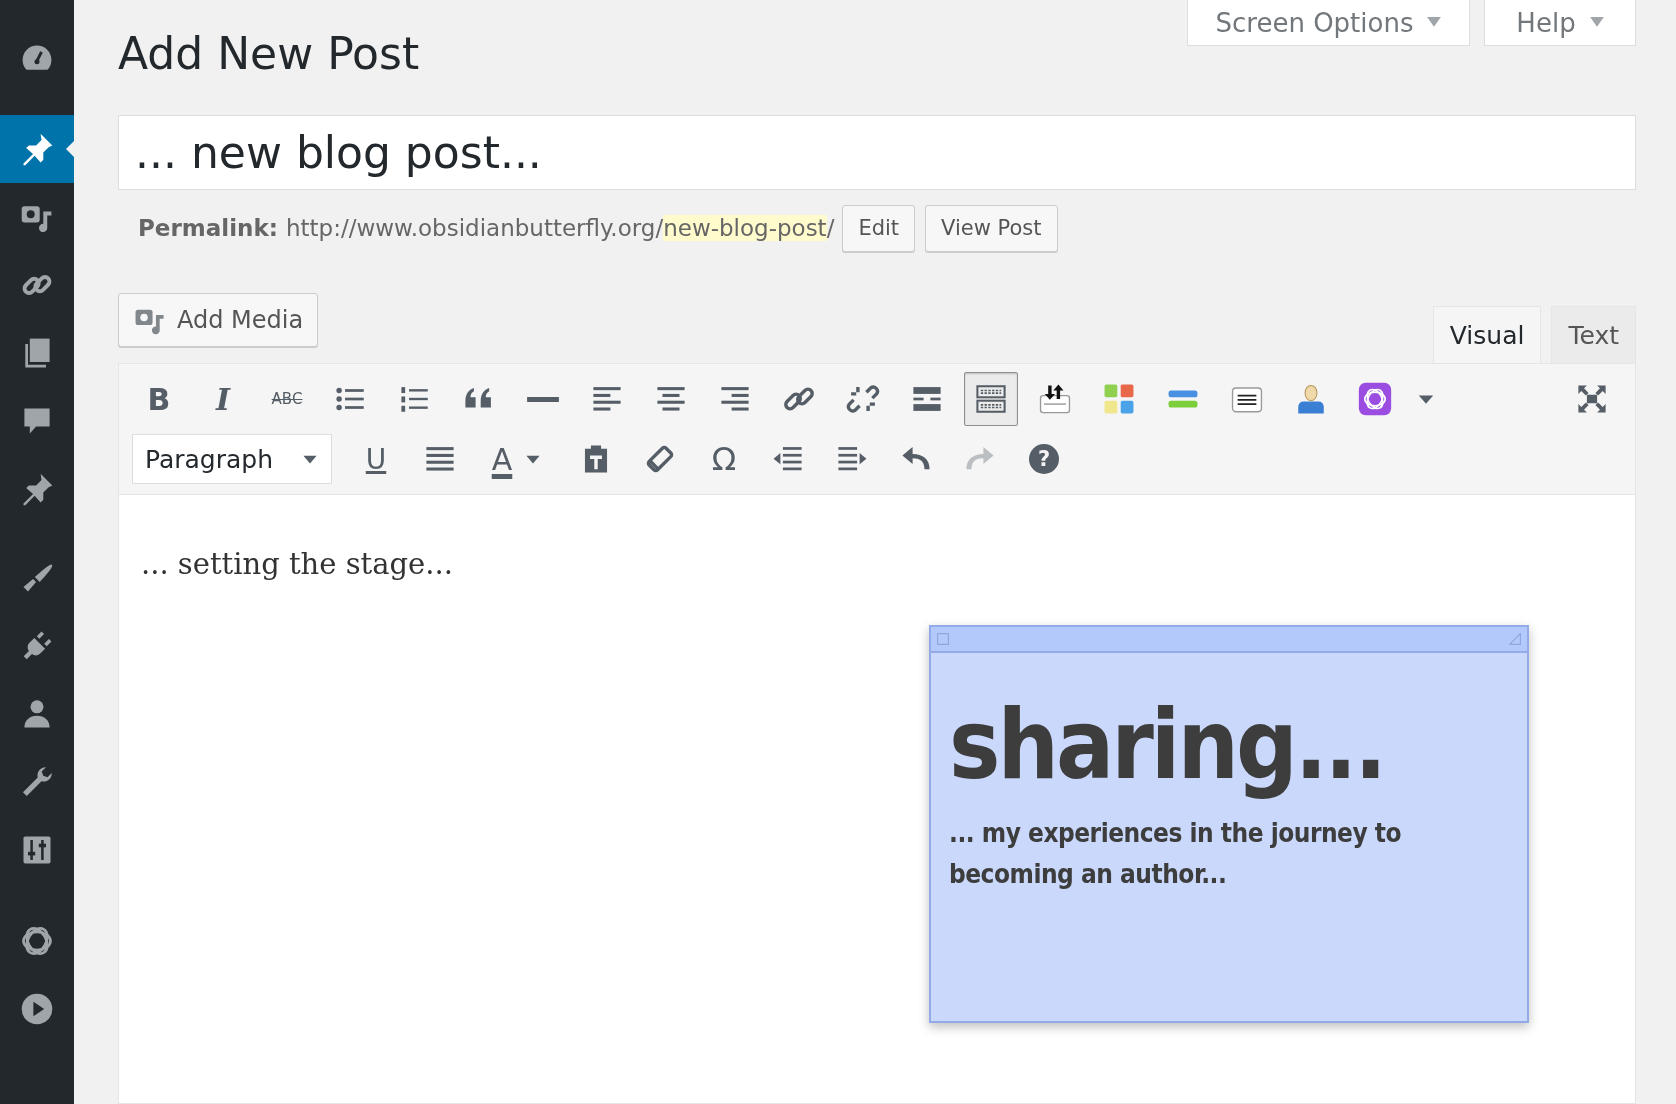 The height and width of the screenshot is (1104, 1676). Describe the element at coordinates (1560, 23) in the screenshot. I see `help-button: Help` at that location.